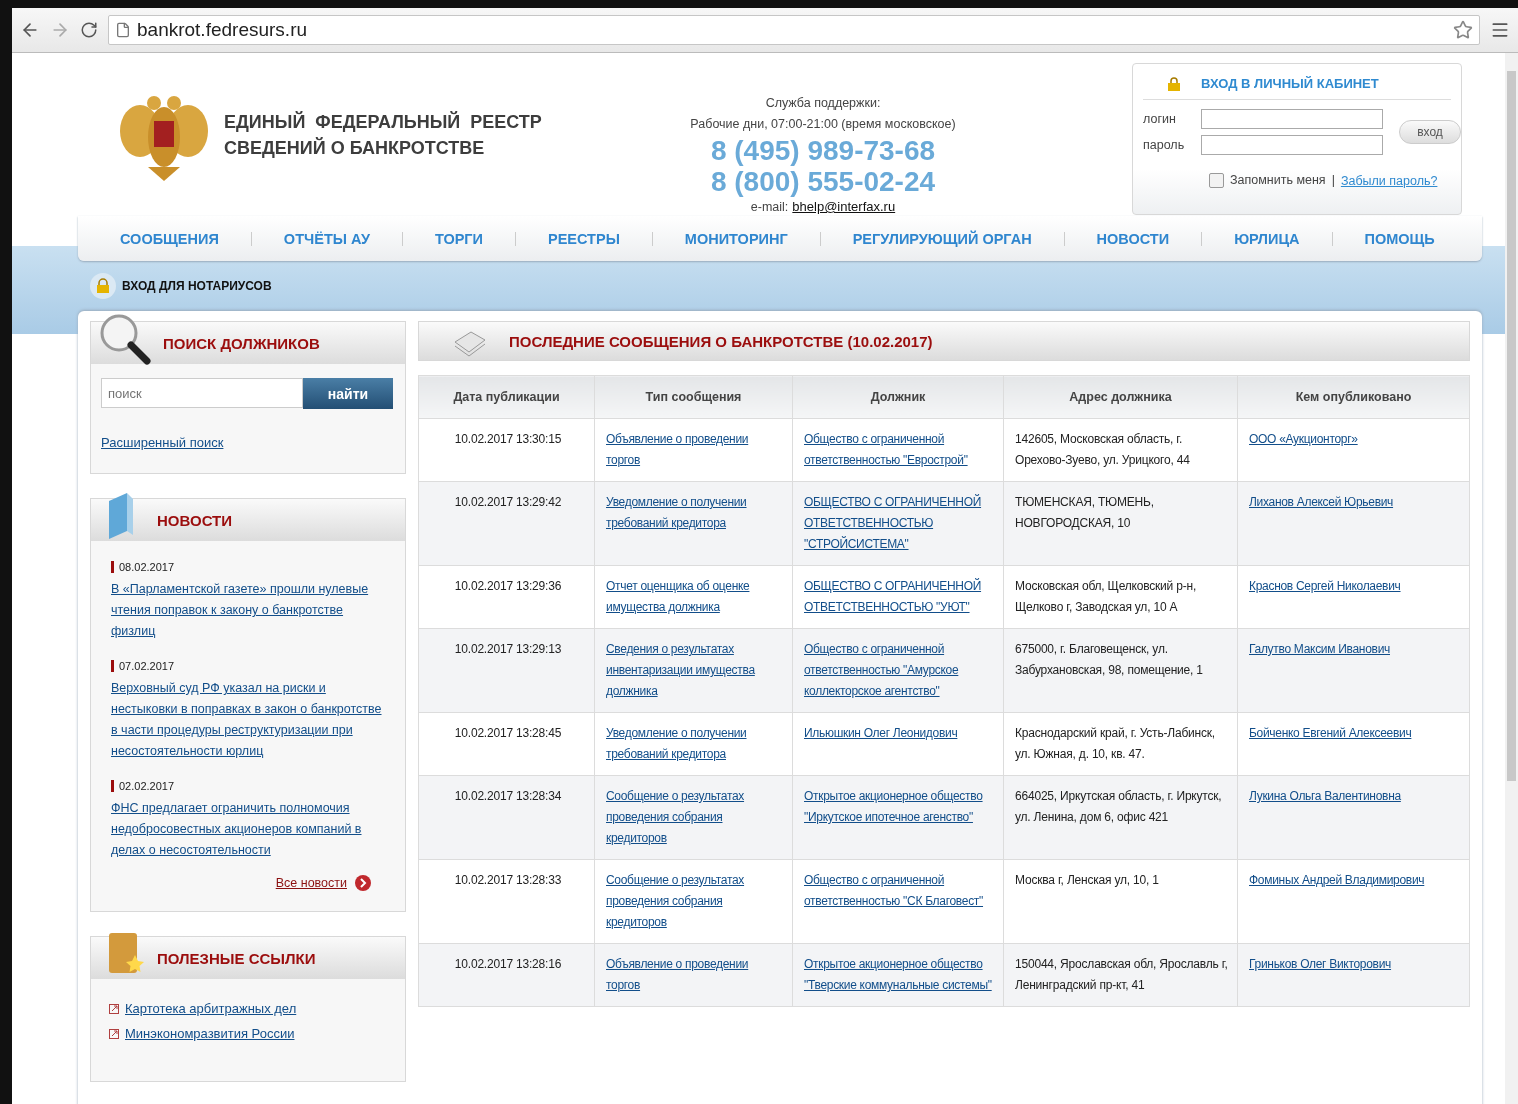 The image size is (1518, 1104). Describe the element at coordinates (769, 207) in the screenshot. I see `email-label: e-mail:` at that location.